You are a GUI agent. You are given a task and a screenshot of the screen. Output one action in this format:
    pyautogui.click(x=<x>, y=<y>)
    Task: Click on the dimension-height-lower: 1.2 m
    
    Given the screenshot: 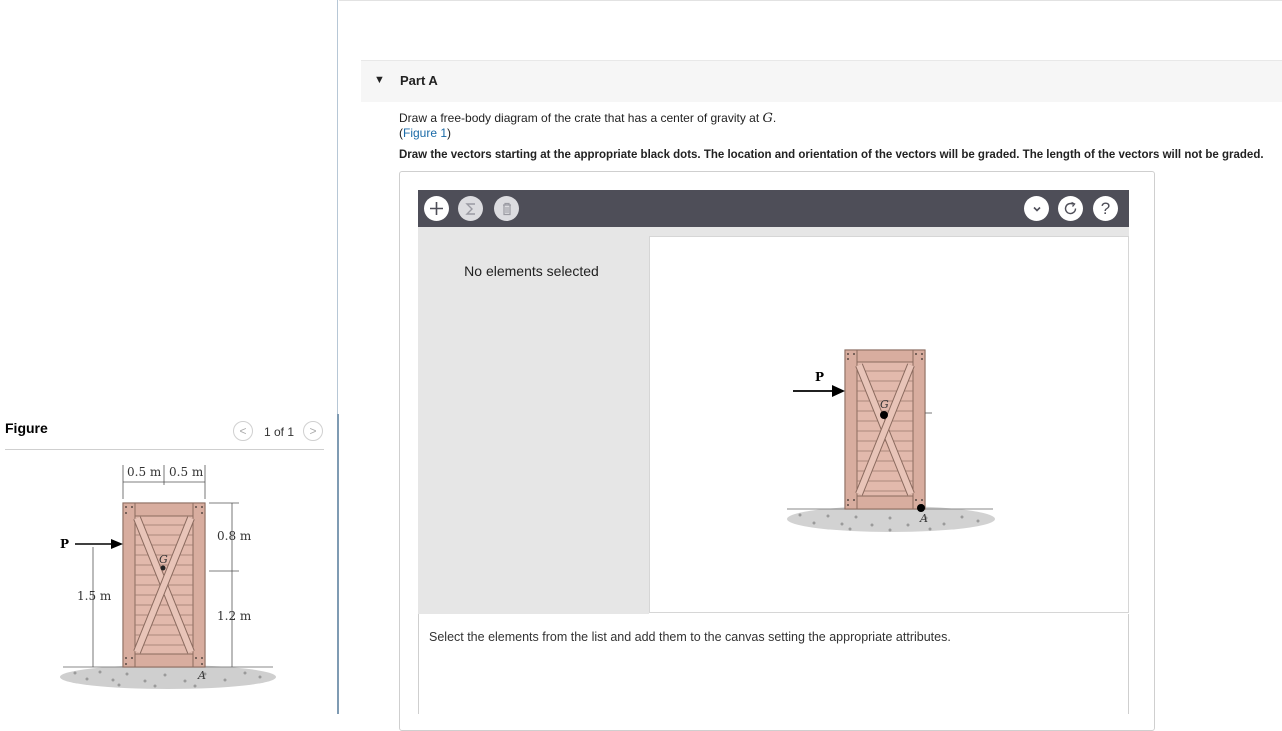 What is the action you would take?
    pyautogui.click(x=234, y=616)
    